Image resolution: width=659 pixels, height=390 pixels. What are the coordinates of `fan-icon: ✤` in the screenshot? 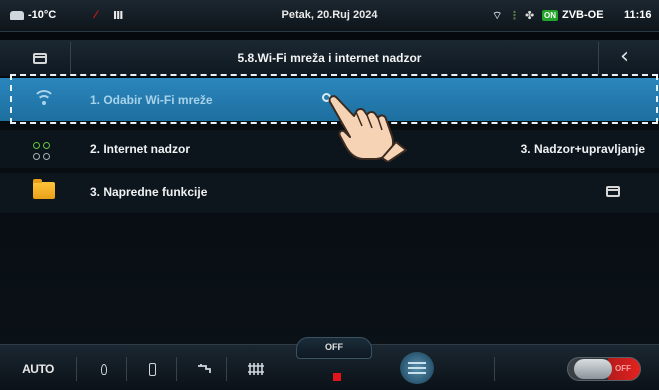 It's located at (530, 16).